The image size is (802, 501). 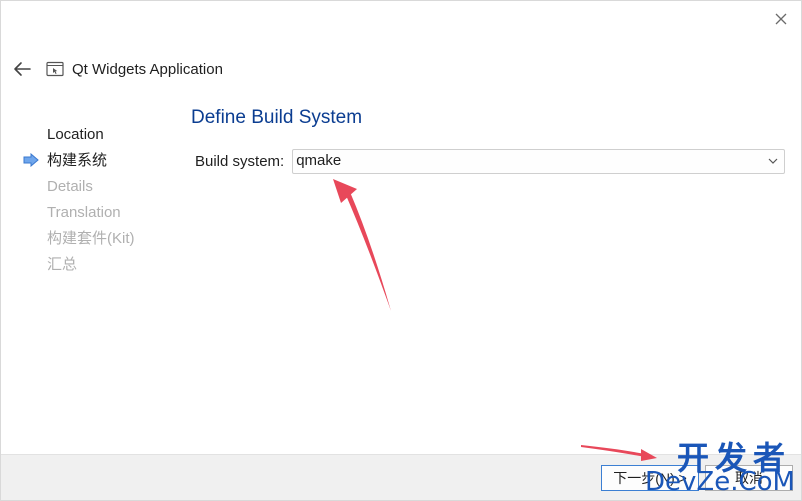 I want to click on page-title: Define Build System, so click(x=277, y=117).